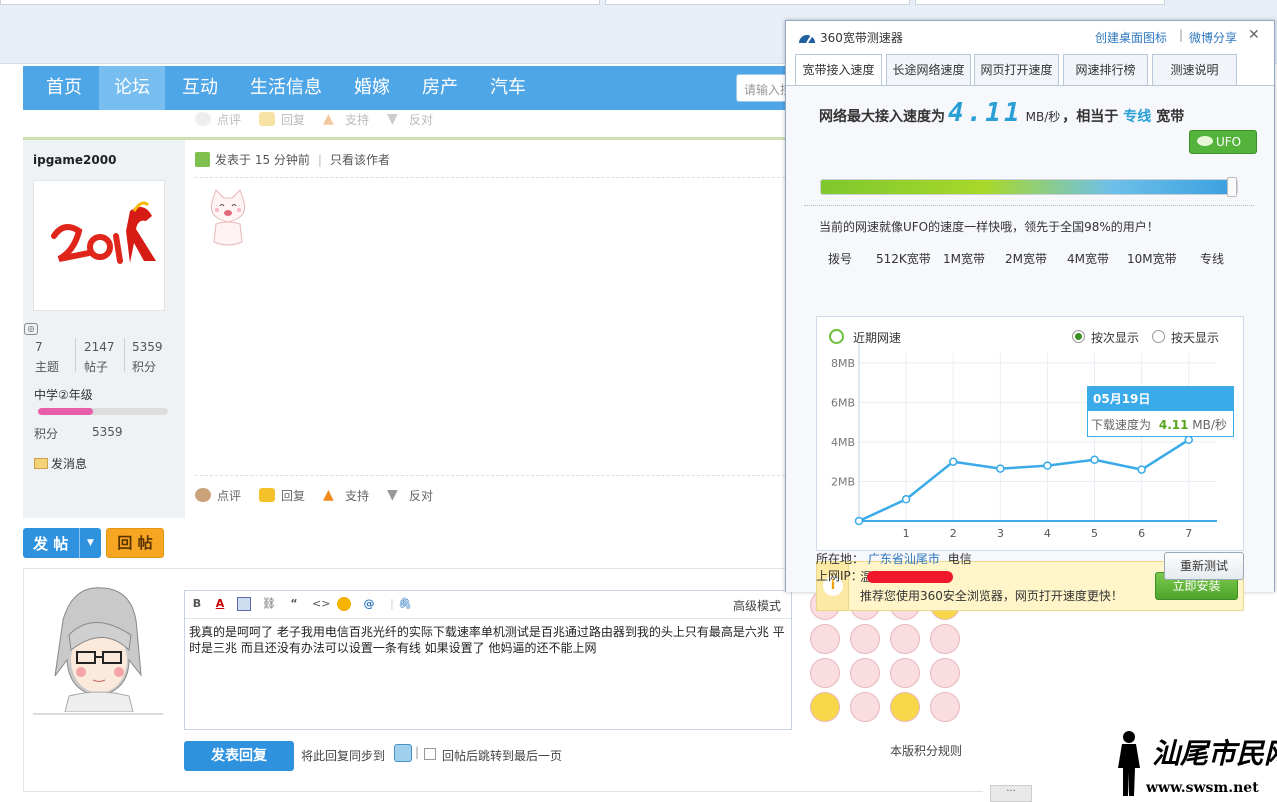  Describe the element at coordinates (1214, 753) in the screenshot. I see `watermark-text: 汕尾市民网` at that location.